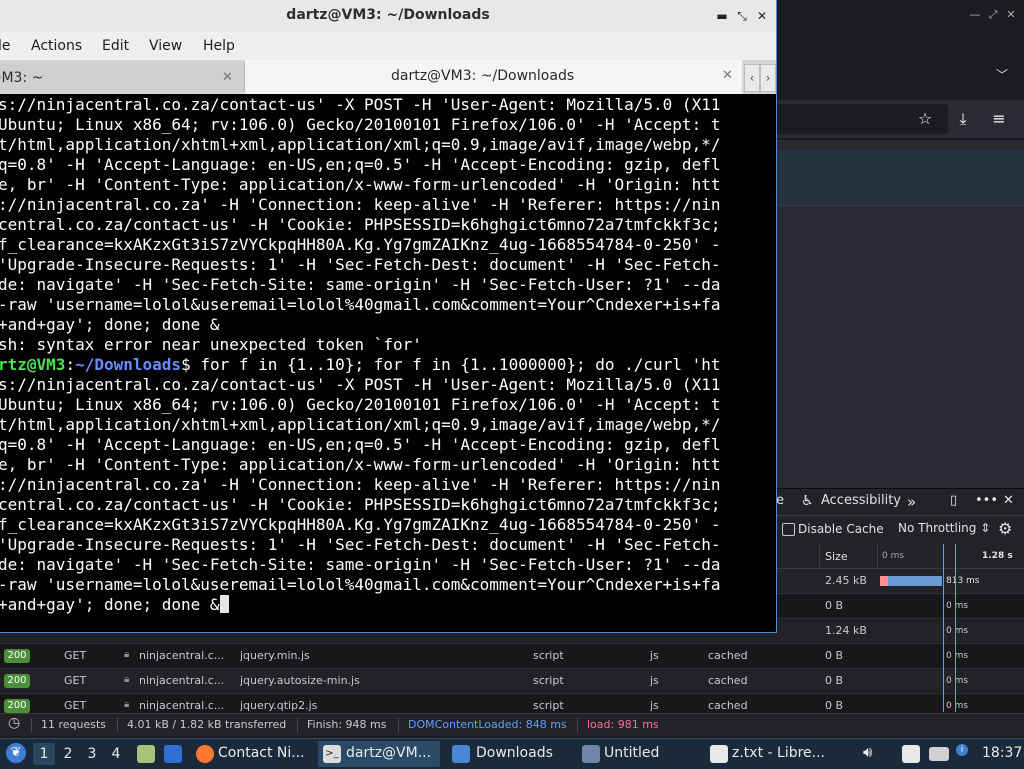 The image size is (1024, 769). I want to click on notification-icon: i, so click(962, 750).